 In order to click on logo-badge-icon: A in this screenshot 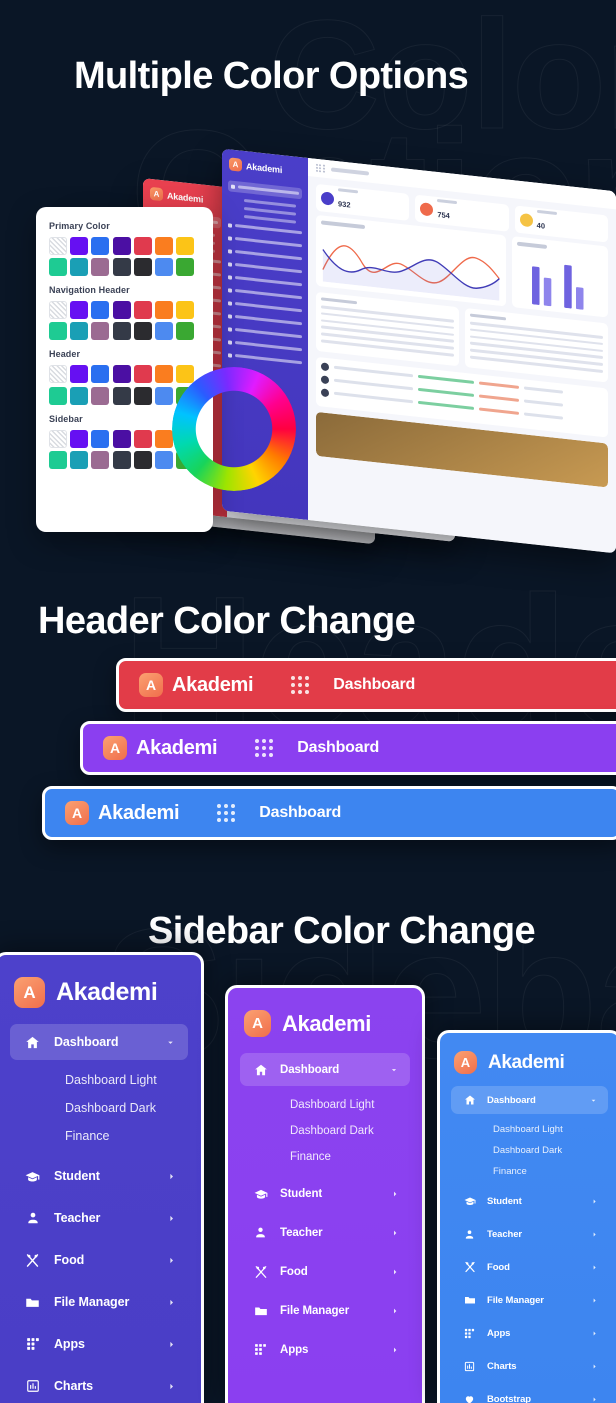, I will do `click(257, 1023)`.